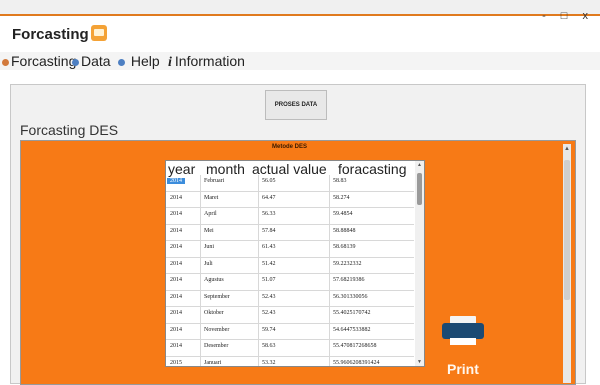  What do you see at coordinates (419, 362) in the screenshot?
I see `scroll-down-icon: ▼` at bounding box center [419, 362].